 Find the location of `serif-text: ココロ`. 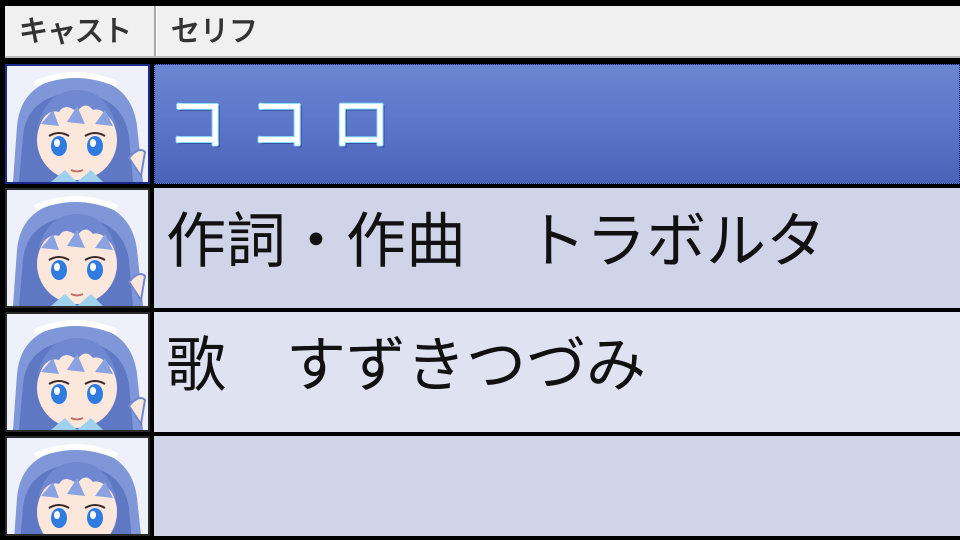

serif-text: ココロ is located at coordinates (290, 125).